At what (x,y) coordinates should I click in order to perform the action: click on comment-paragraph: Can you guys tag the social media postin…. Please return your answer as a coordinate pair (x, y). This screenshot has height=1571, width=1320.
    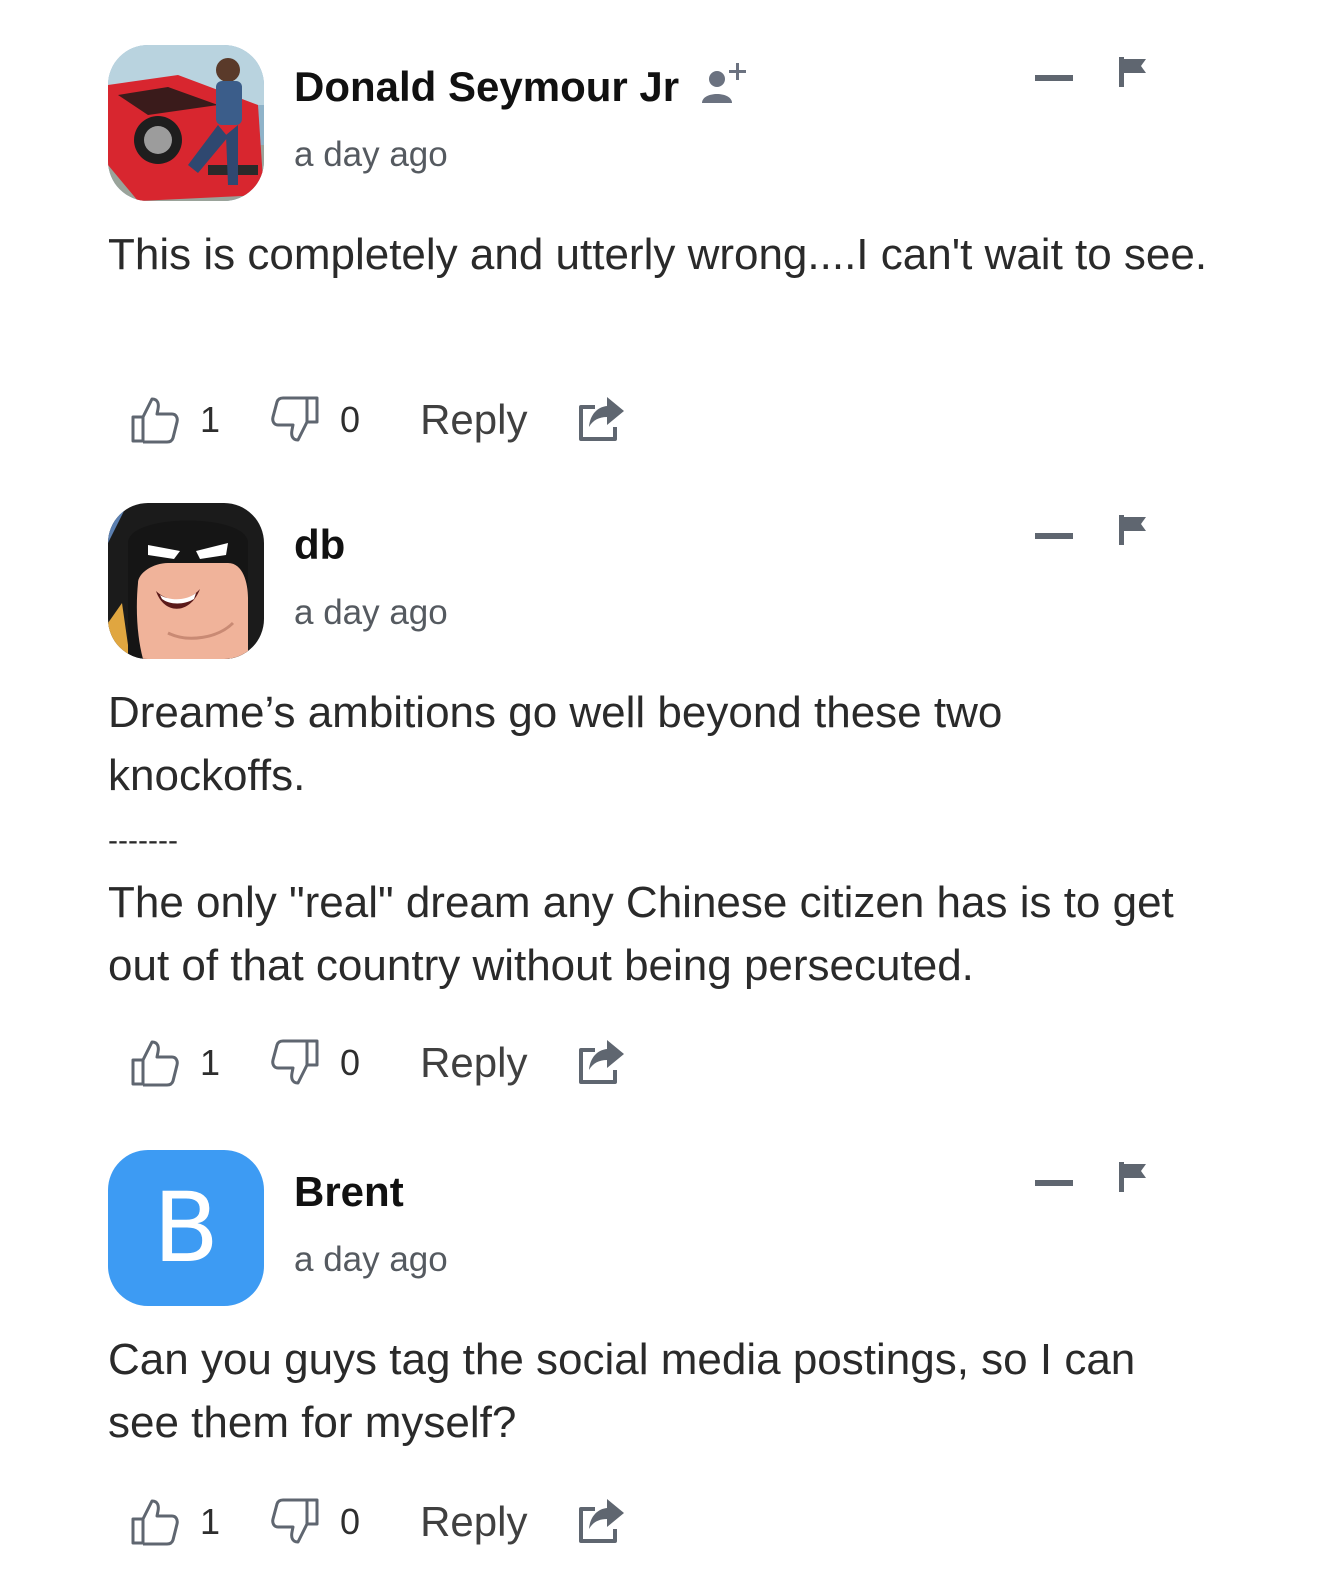
    Looking at the image, I should click on (622, 1391).